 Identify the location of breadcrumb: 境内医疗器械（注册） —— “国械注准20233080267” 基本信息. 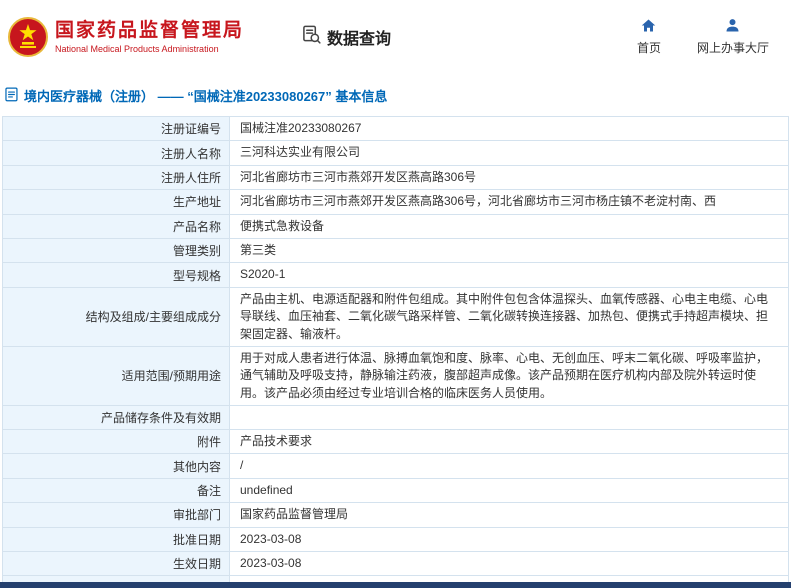
(395, 94).